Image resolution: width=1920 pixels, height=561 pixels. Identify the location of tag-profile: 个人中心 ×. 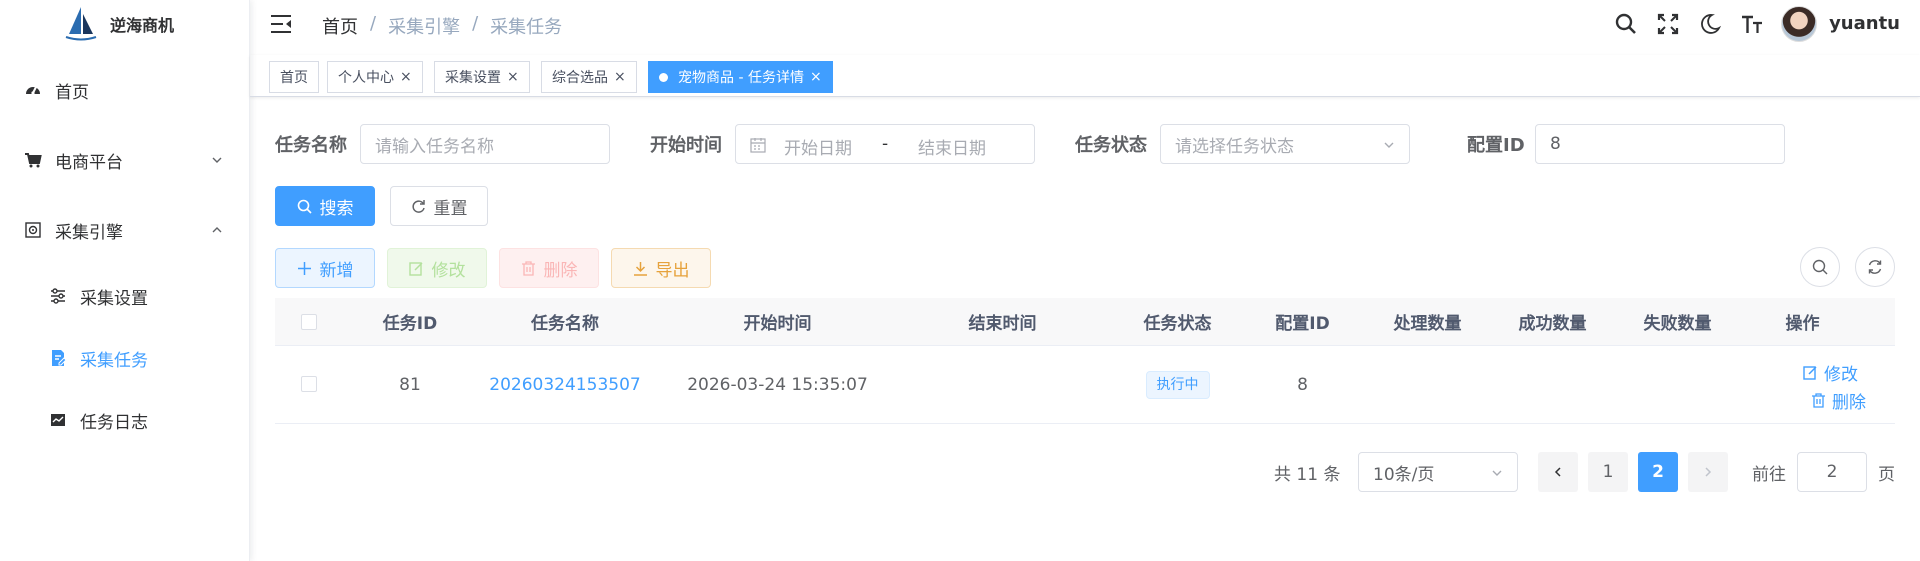
(375, 77).